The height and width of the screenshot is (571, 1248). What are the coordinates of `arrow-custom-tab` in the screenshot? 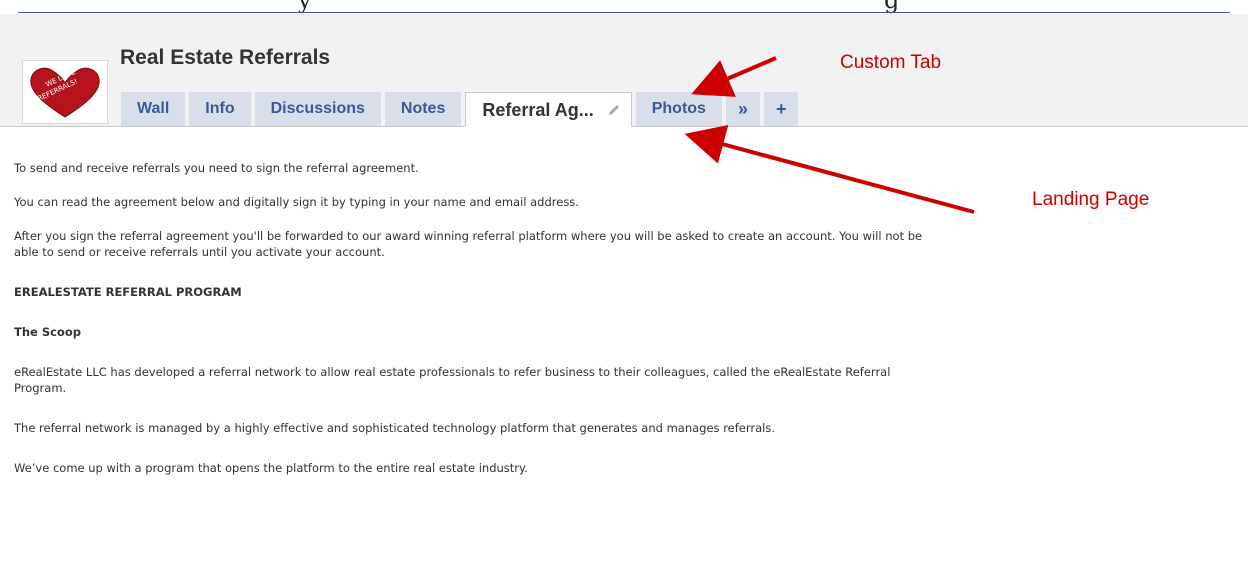 It's located at (734, 76).